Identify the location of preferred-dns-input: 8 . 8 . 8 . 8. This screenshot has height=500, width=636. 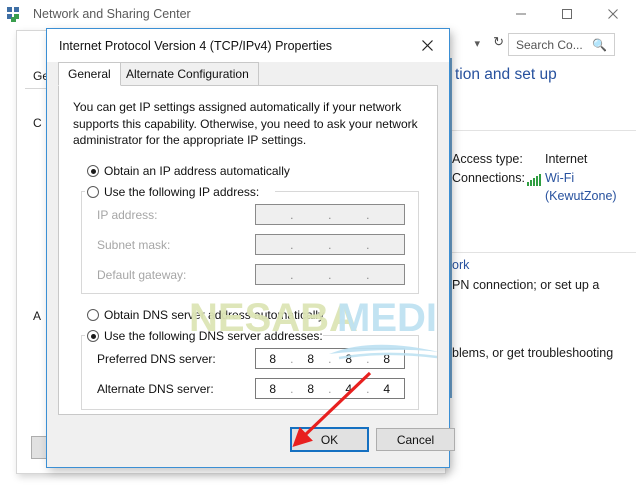
(330, 358).